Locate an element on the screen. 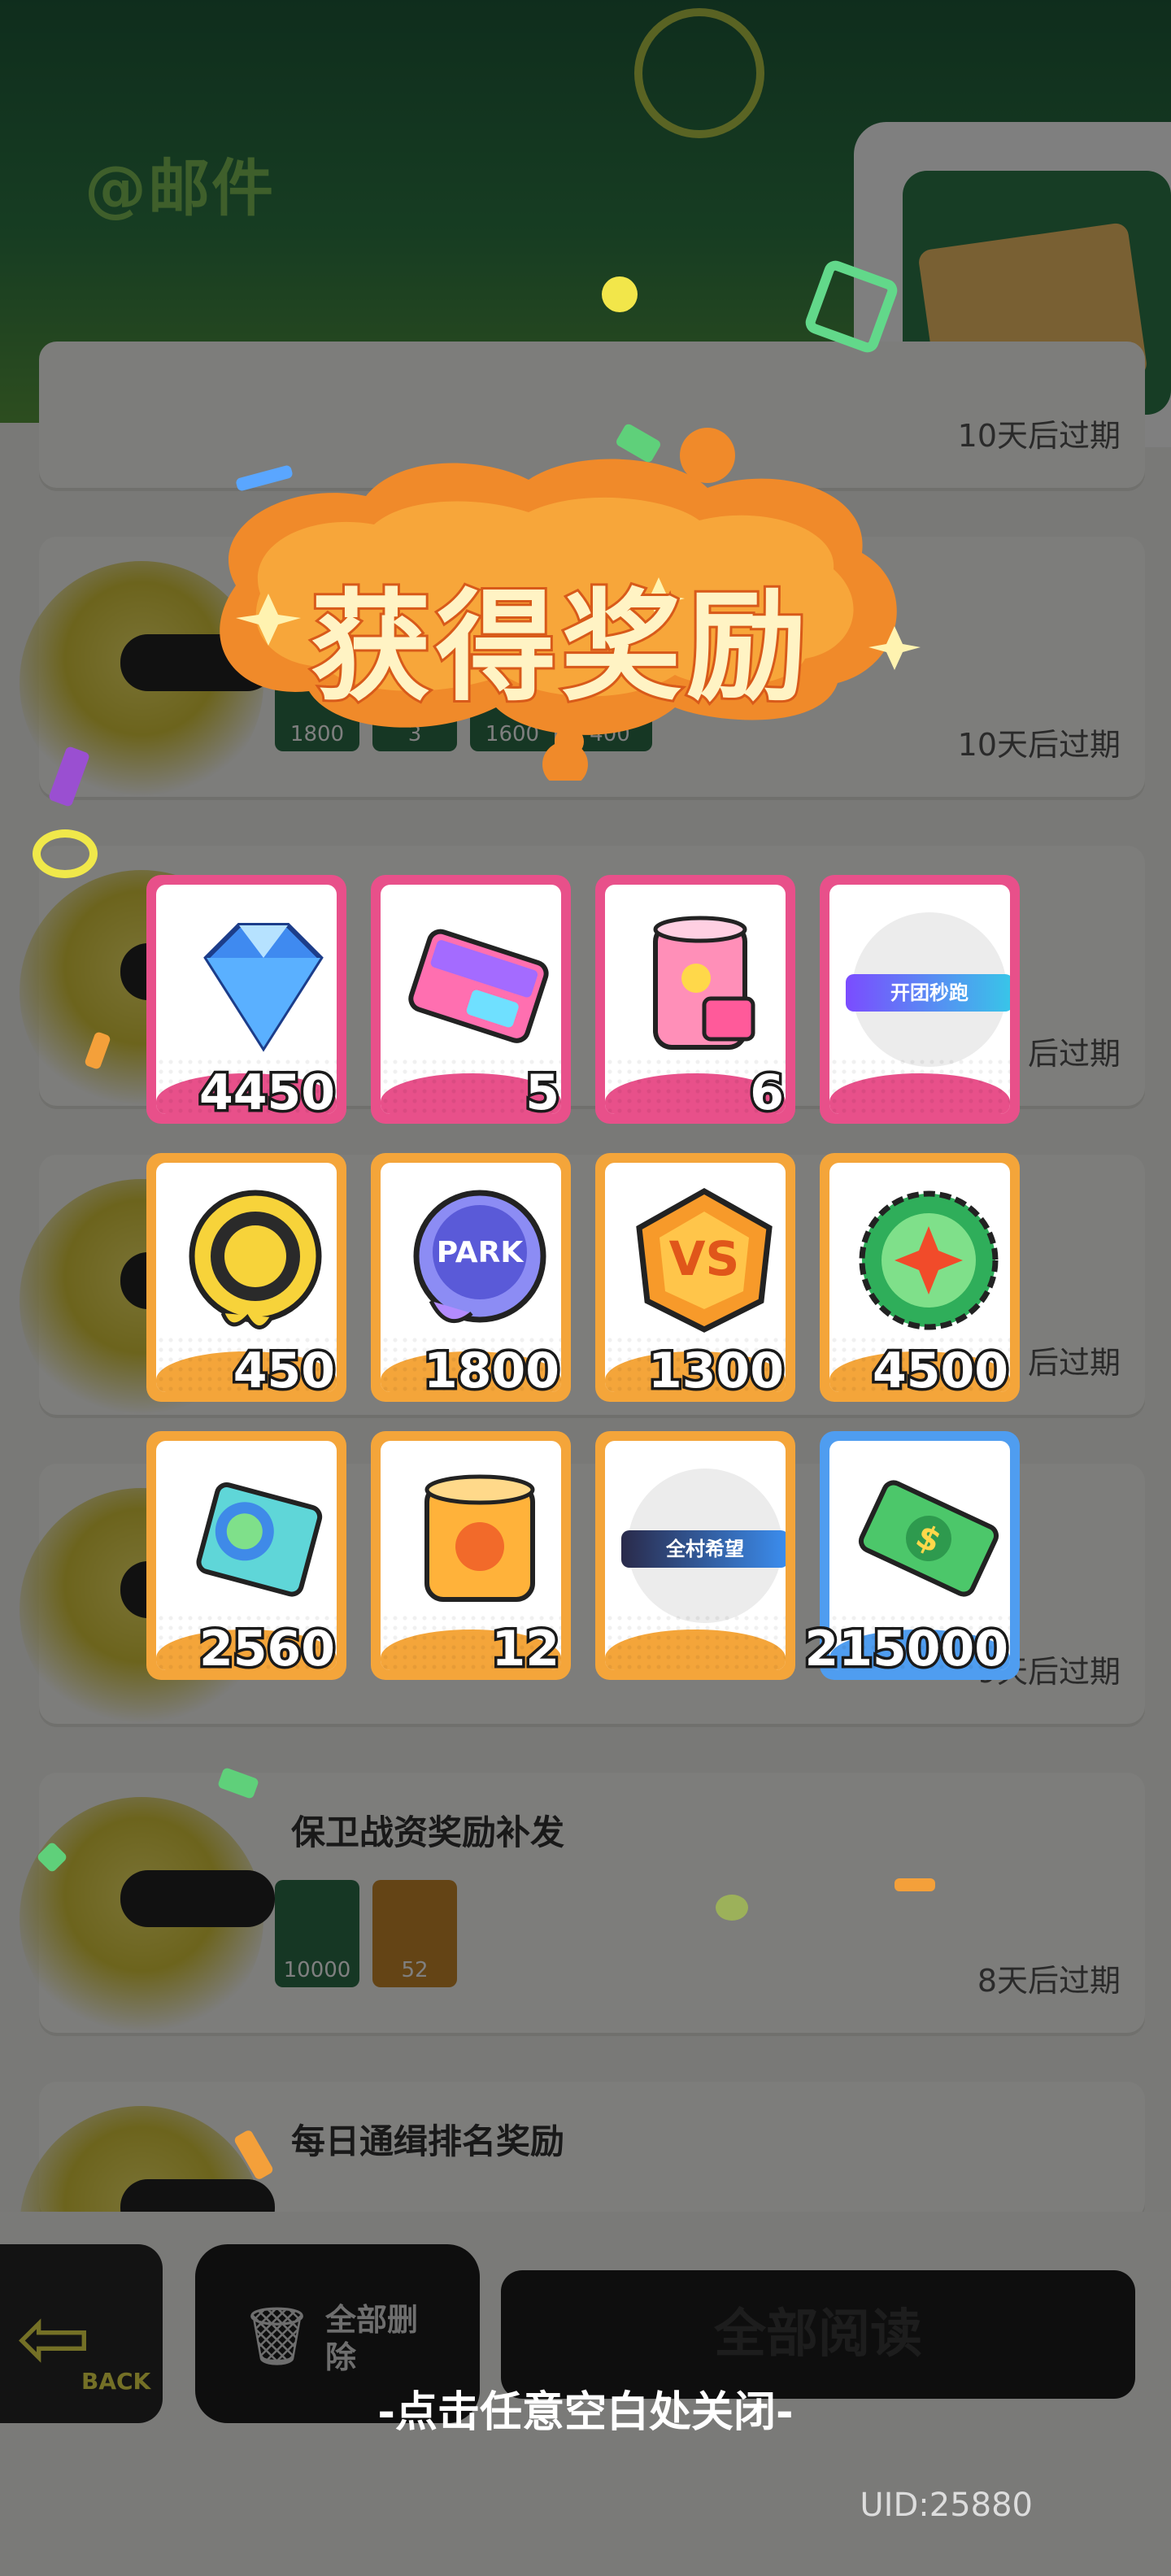 This screenshot has width=1171, height=2576. svg-text: VS is located at coordinates (705, 1258).